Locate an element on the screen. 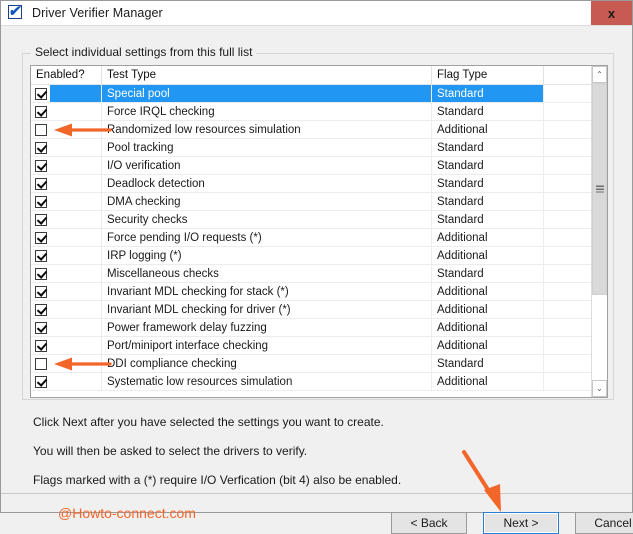 This screenshot has width=633, height=534. table-row: Security checks Standard is located at coordinates (311, 220).